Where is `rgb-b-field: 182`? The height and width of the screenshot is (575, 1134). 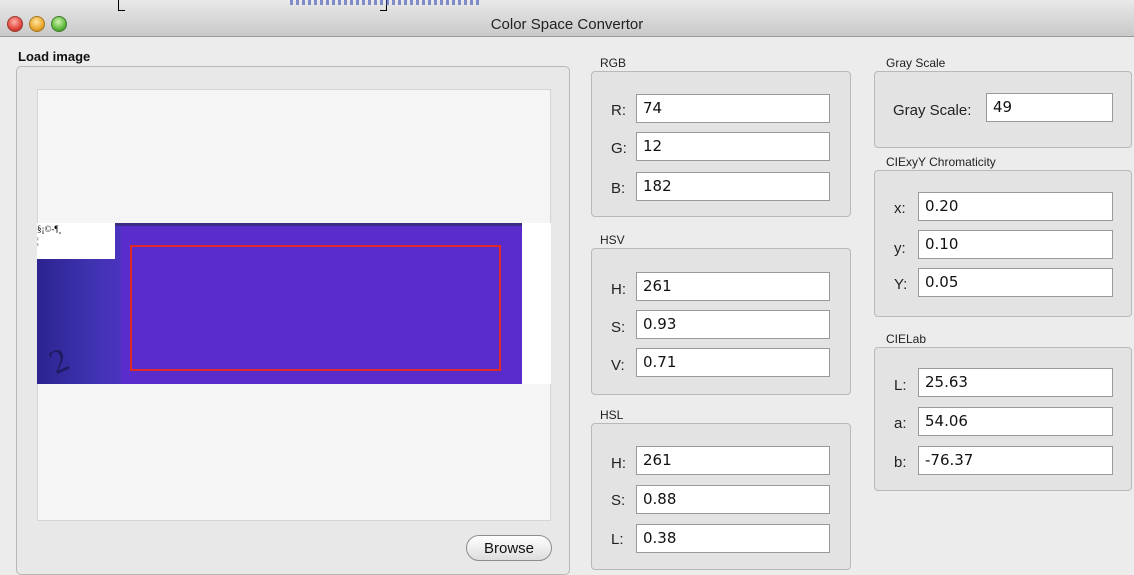
rgb-b-field: 182 is located at coordinates (733, 186).